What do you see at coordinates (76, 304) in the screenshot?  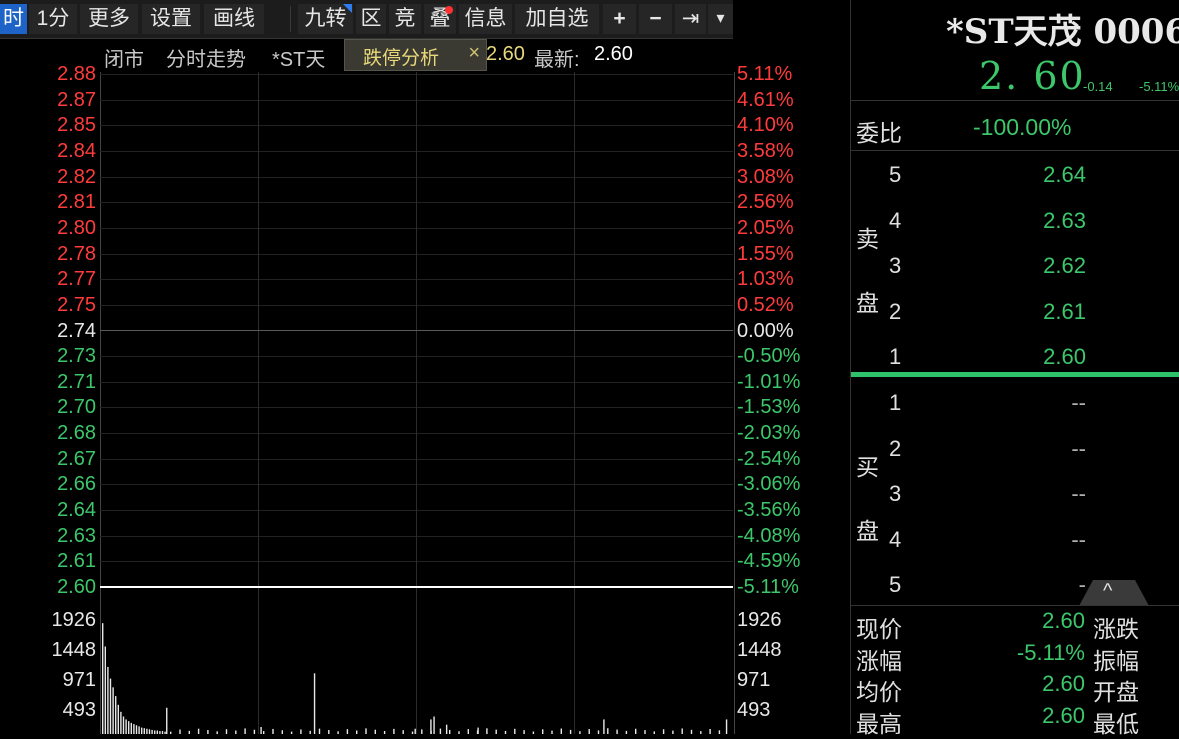 I see `price-tick: 2.75` at bounding box center [76, 304].